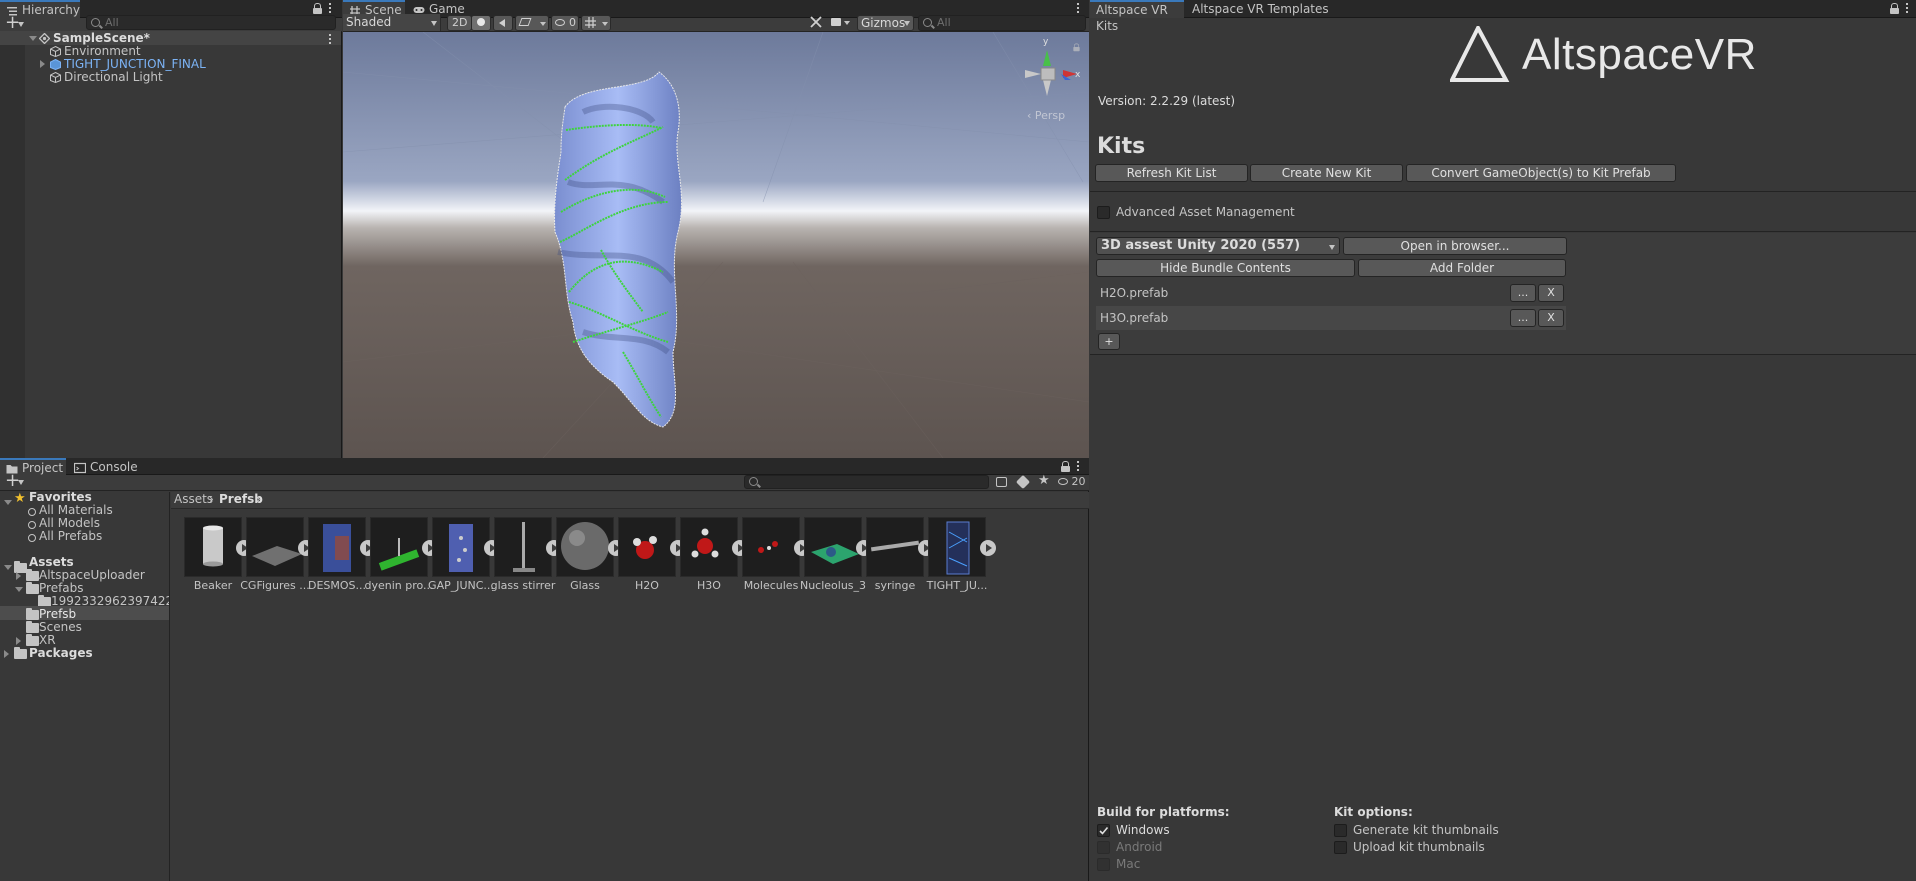 This screenshot has height=881, width=1916. What do you see at coordinates (1462, 268) in the screenshot?
I see `add-folder-button: Add Folder` at bounding box center [1462, 268].